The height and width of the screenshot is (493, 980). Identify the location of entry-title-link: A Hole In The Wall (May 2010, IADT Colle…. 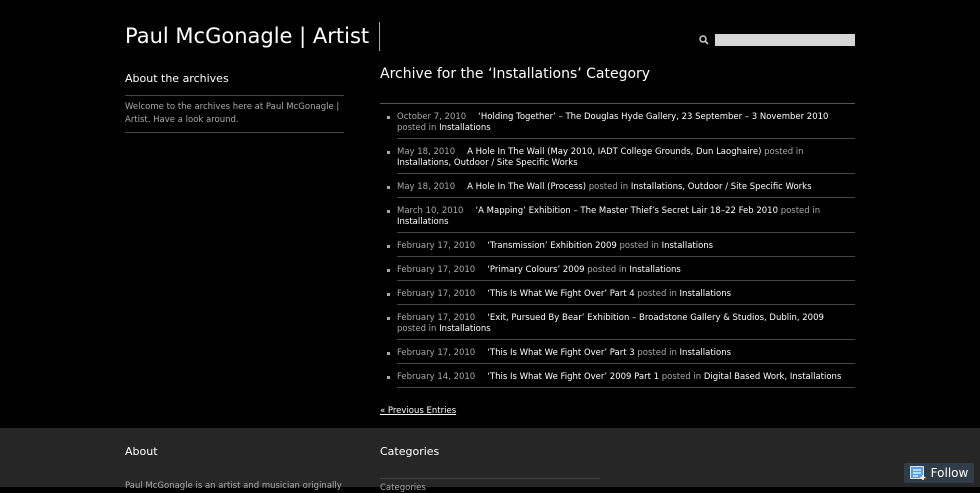
(614, 152).